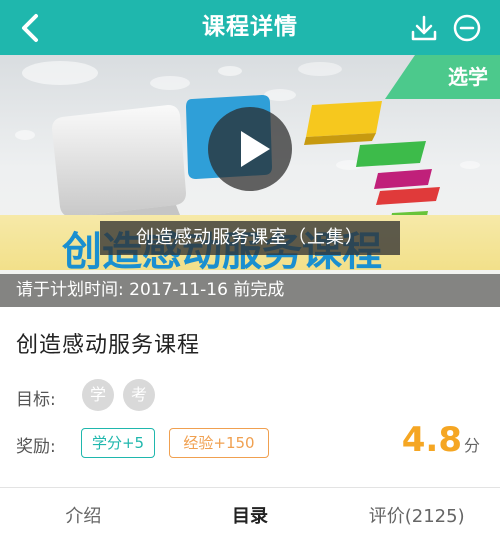 The image size is (500, 545). I want to click on tab-bar: 介绍 目录 评价(2125), so click(250, 516).